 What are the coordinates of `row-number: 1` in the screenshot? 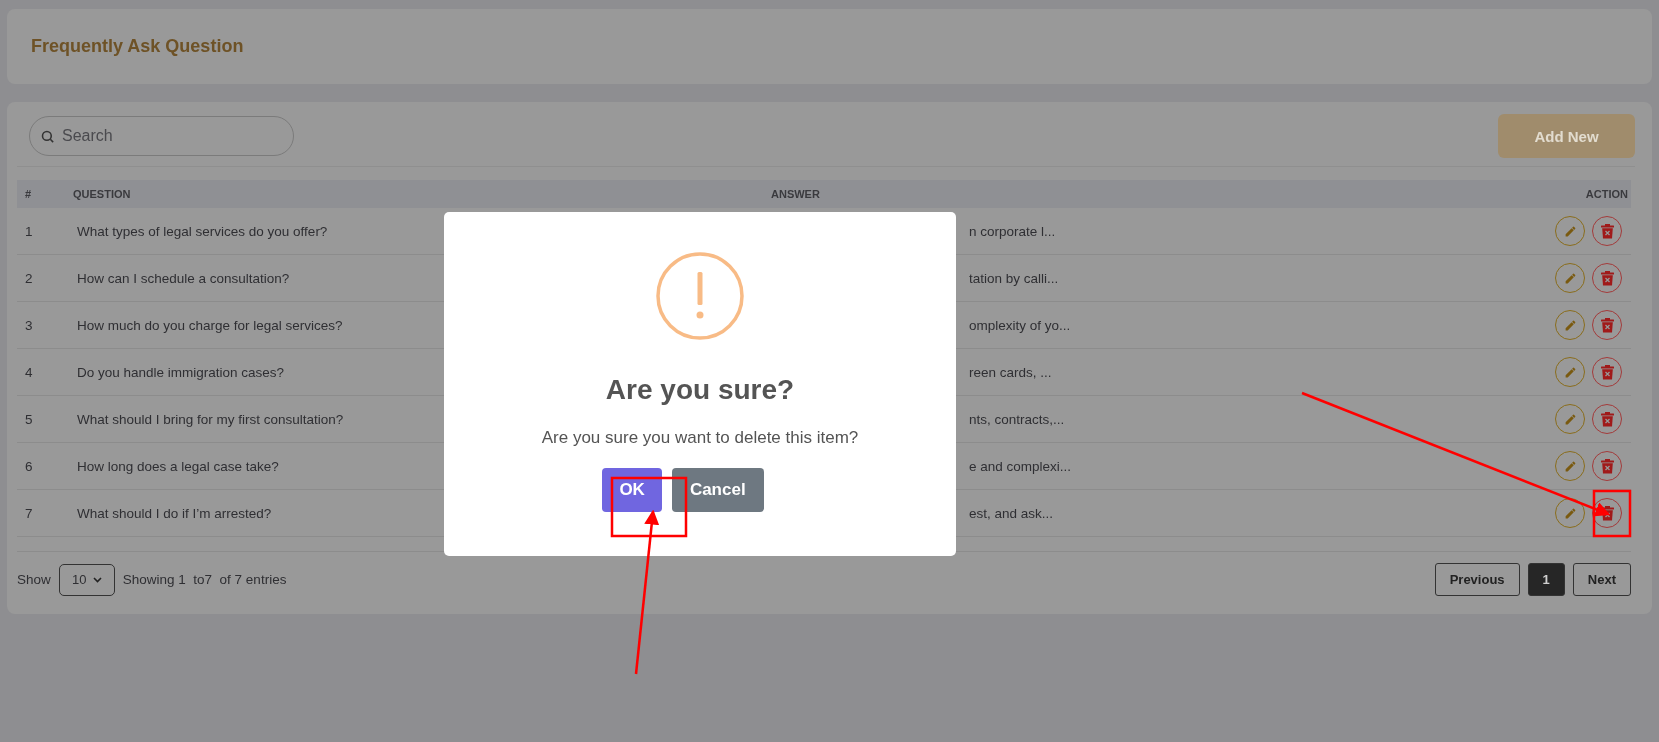 It's located at (29, 231).